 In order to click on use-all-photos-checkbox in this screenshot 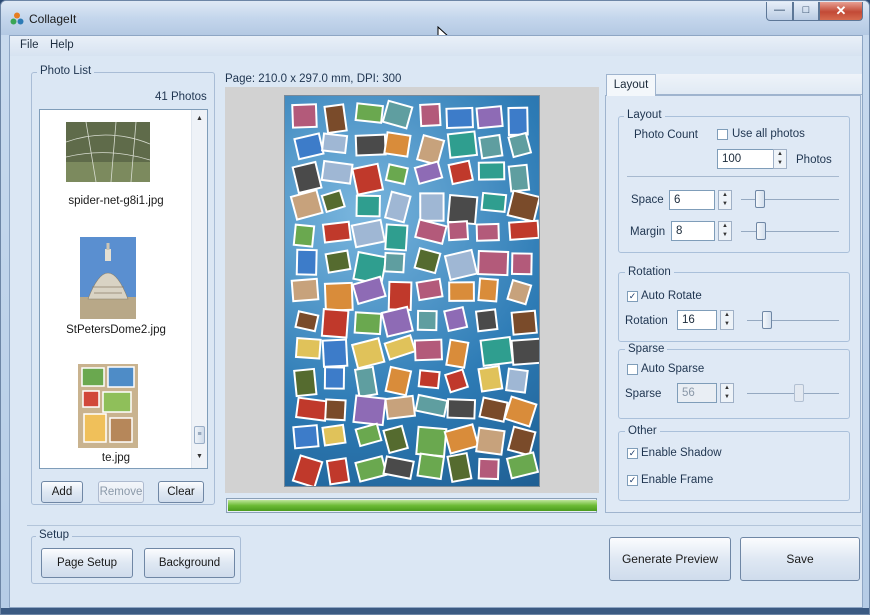, I will do `click(722, 134)`.